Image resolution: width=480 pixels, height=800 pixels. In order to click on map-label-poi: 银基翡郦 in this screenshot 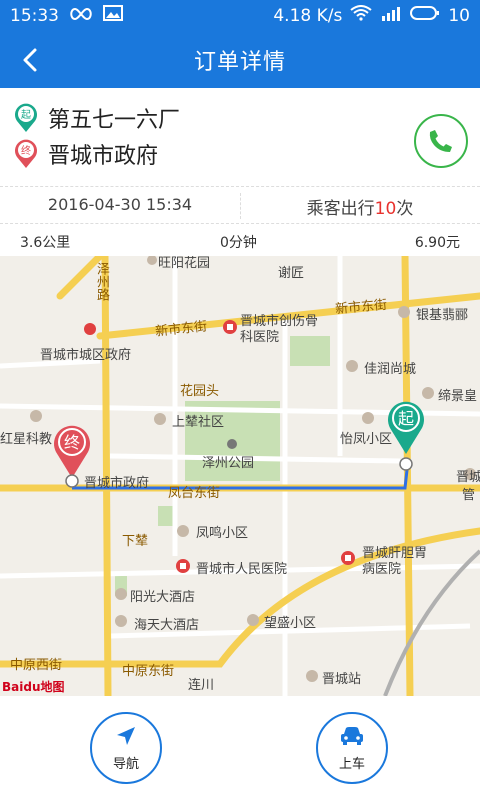, I will do `click(442, 315)`.